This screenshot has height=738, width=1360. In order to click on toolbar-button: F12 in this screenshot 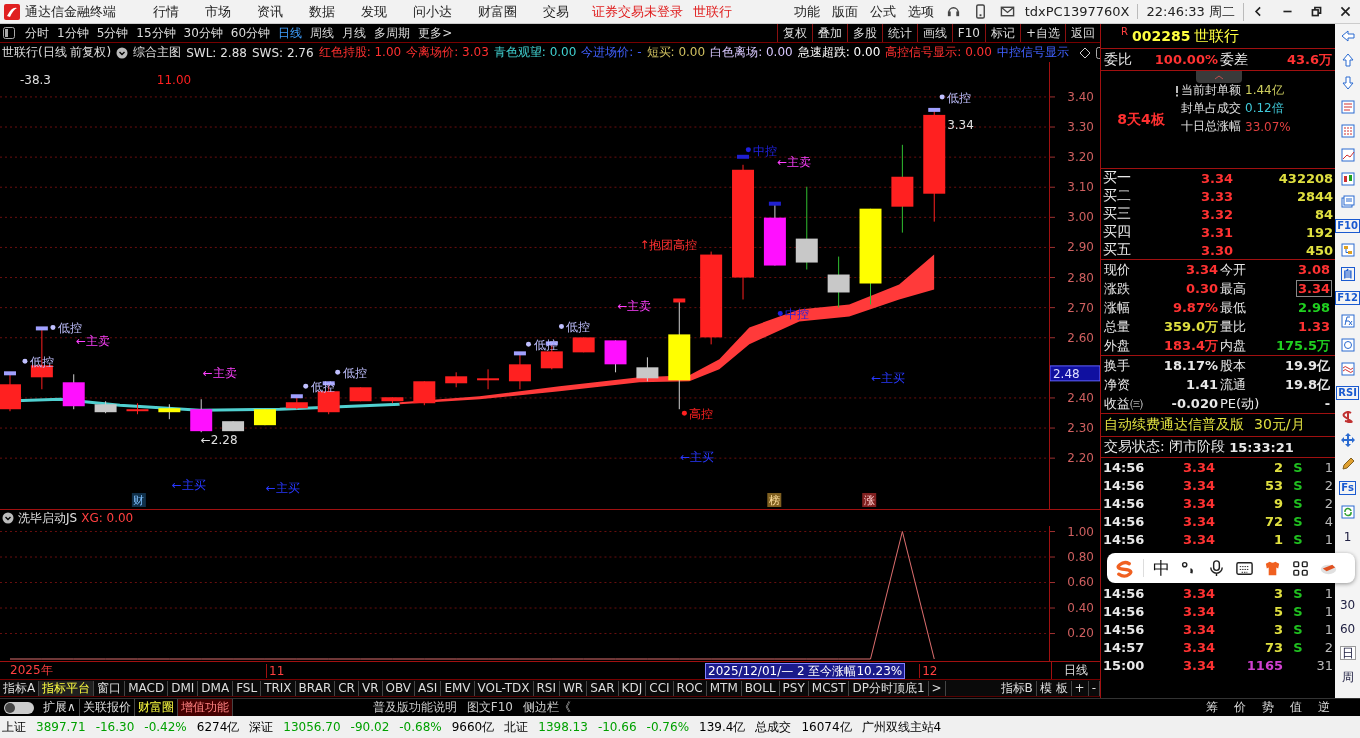, I will do `click(1347, 297)`.